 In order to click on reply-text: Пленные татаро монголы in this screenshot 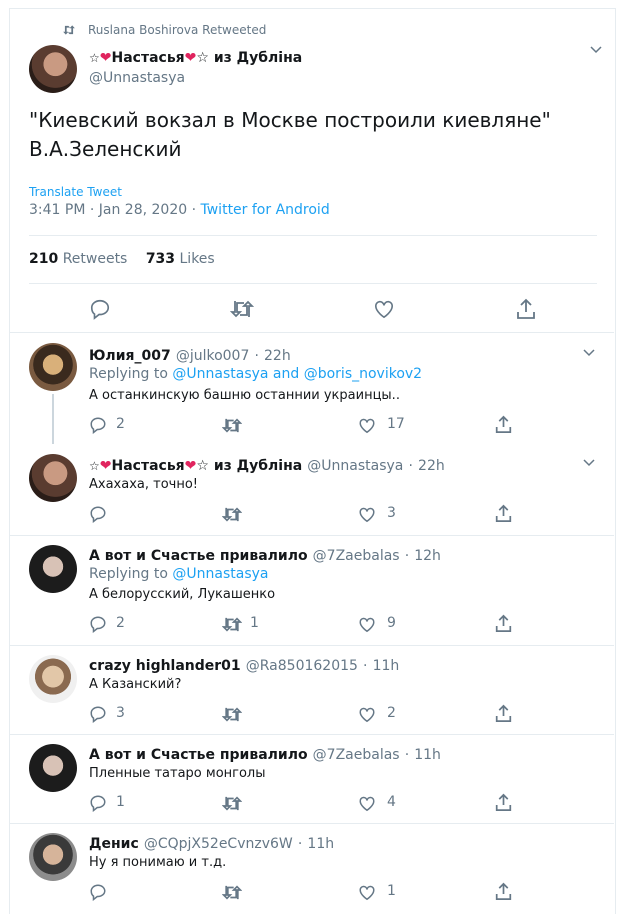, I will do `click(177, 773)`.